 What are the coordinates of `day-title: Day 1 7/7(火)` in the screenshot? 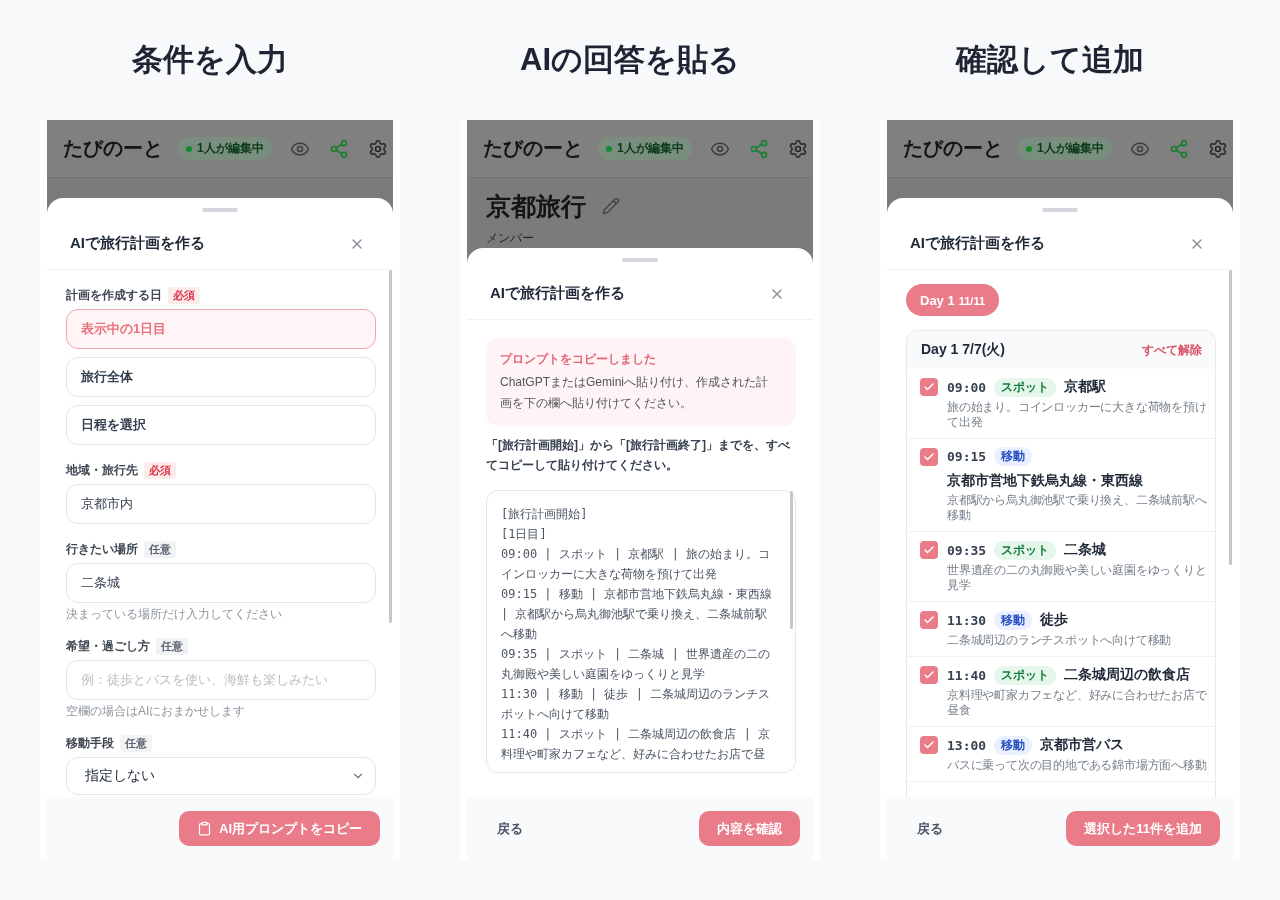 It's located at (963, 350).